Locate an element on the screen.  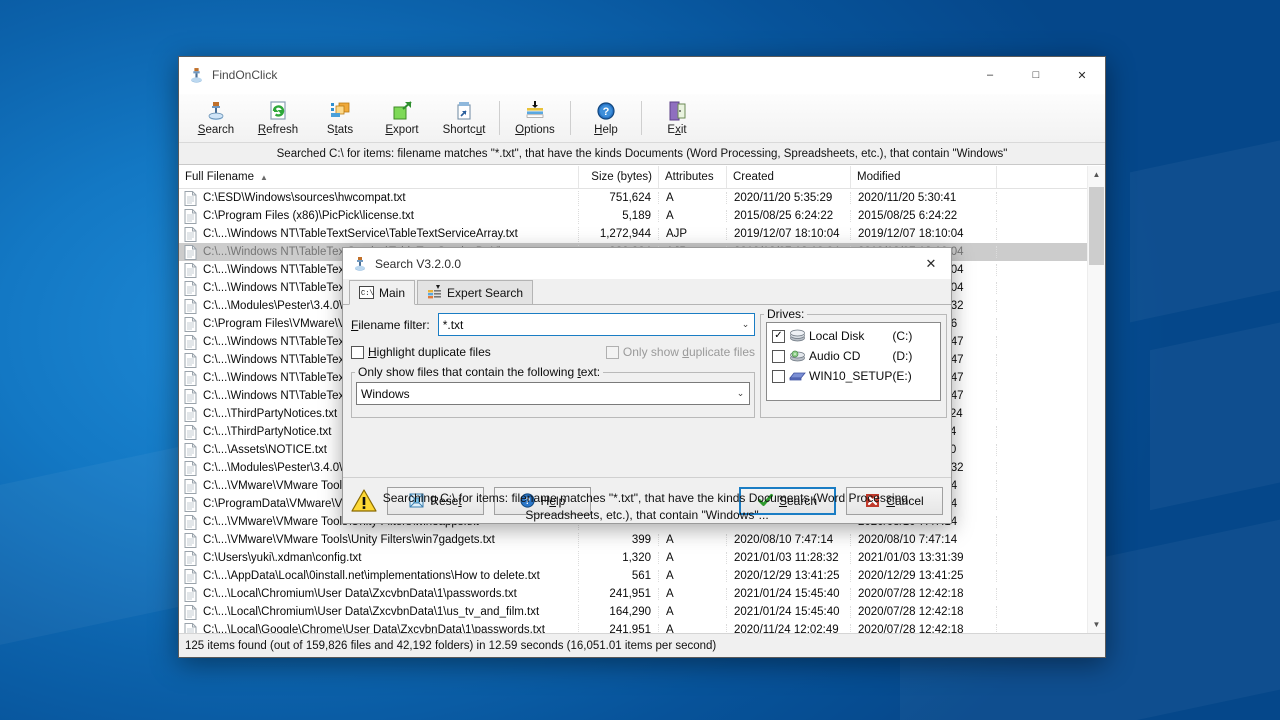
dialog-close-button: ✕ is located at coordinates (931, 263).